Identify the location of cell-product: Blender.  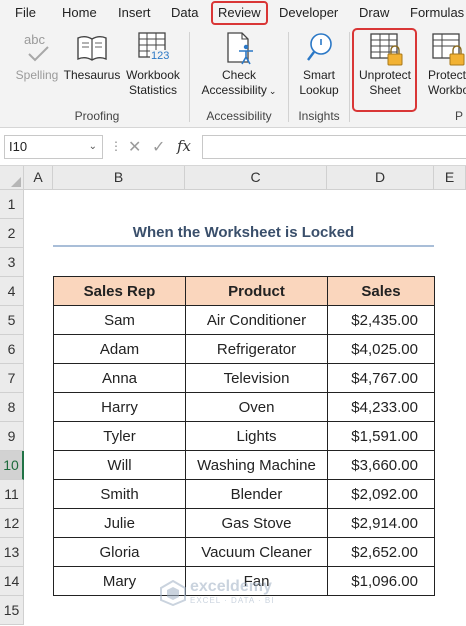
(256, 494).